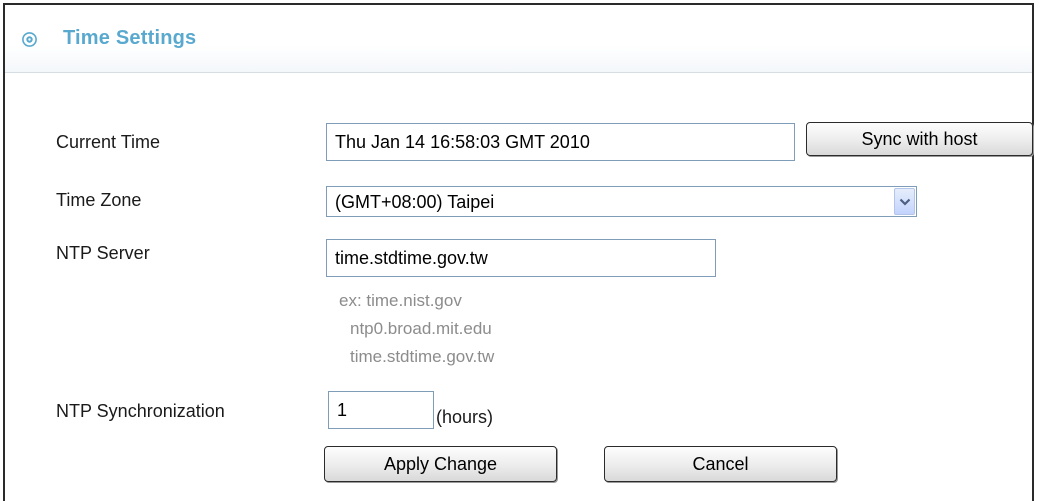 Image resolution: width=1043 pixels, height=501 pixels. Describe the element at coordinates (29, 39) in the screenshot. I see `target-icon` at that location.